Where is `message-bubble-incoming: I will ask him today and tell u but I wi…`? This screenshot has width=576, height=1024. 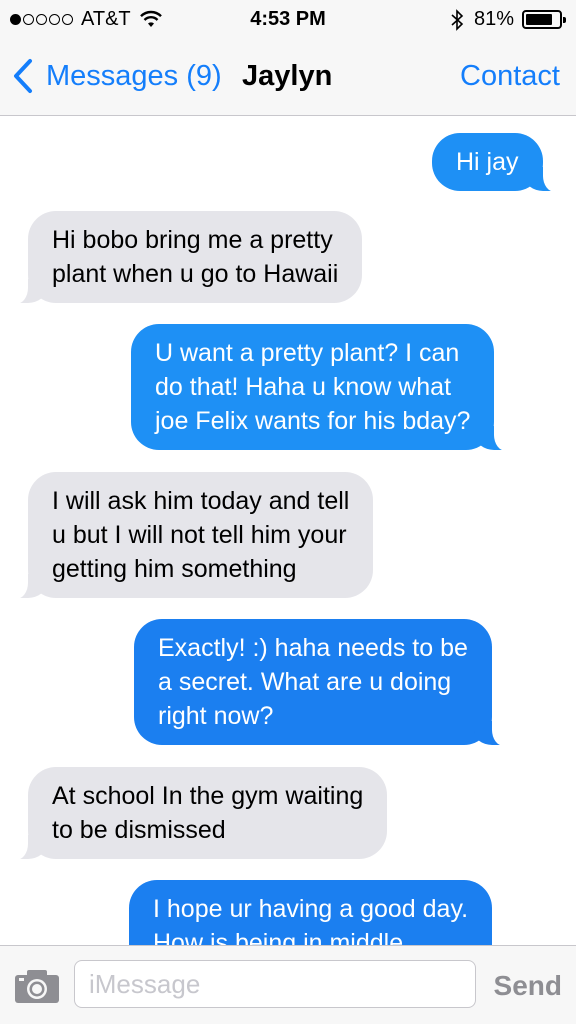
message-bubble-incoming: I will ask him today and tell u but I wi… is located at coordinates (193, 535).